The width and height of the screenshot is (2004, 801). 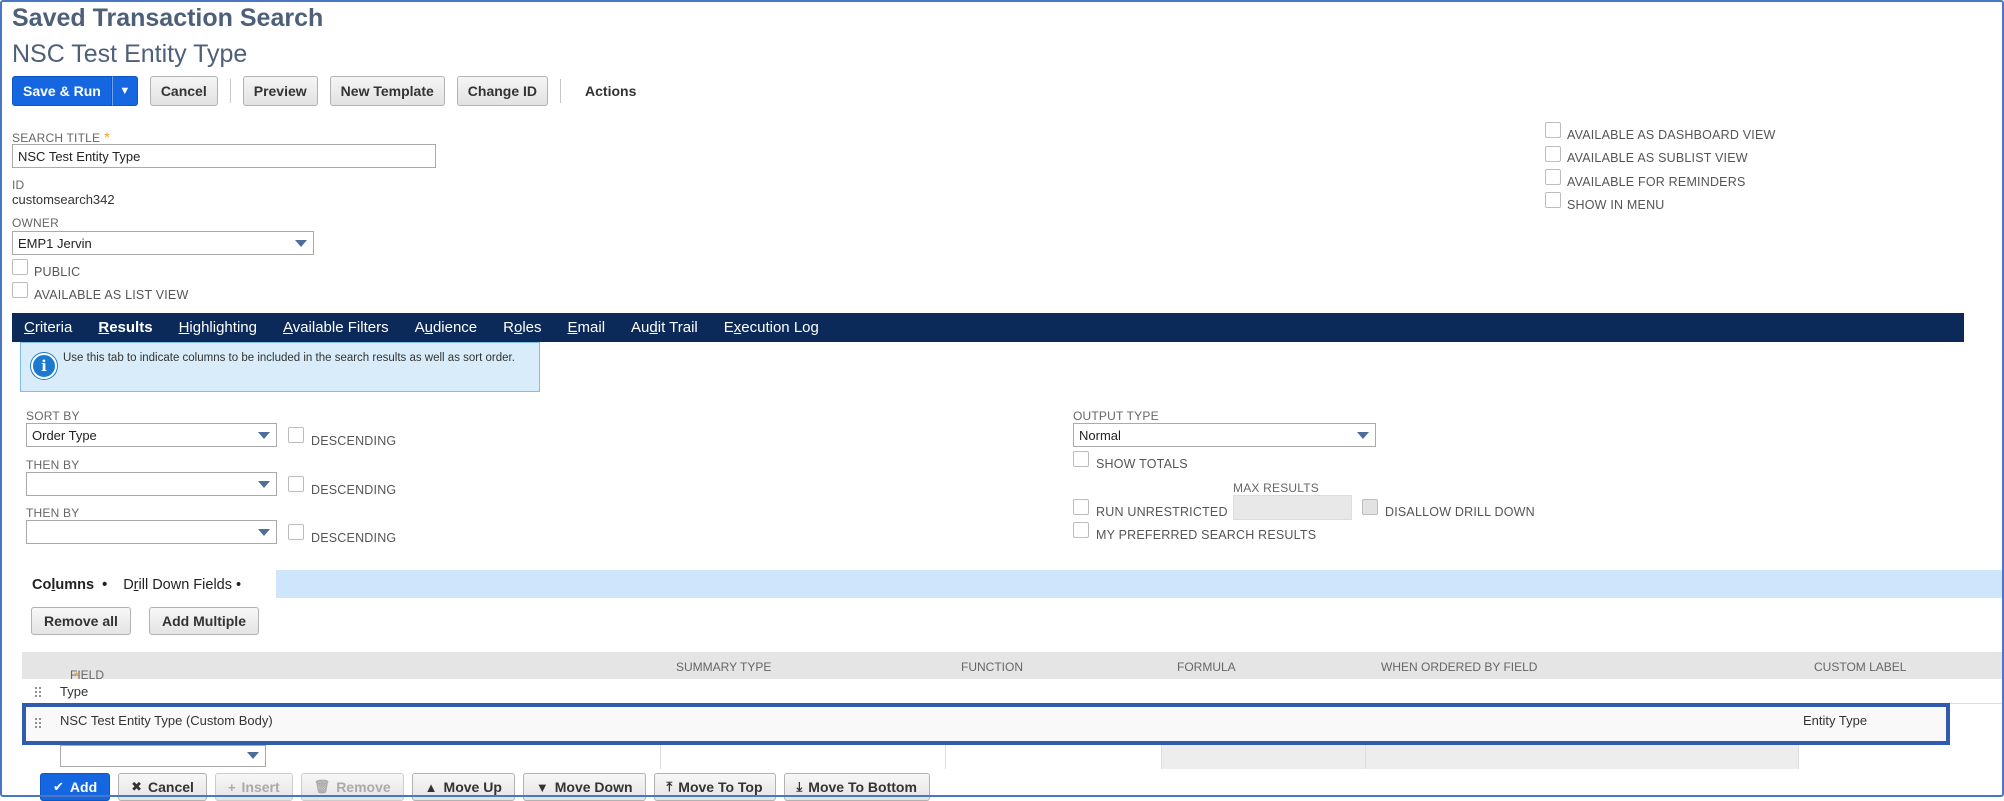 What do you see at coordinates (1657, 158) in the screenshot?
I see `sublist-view-label: AVAILABLE AS SUBLIST VIEW` at bounding box center [1657, 158].